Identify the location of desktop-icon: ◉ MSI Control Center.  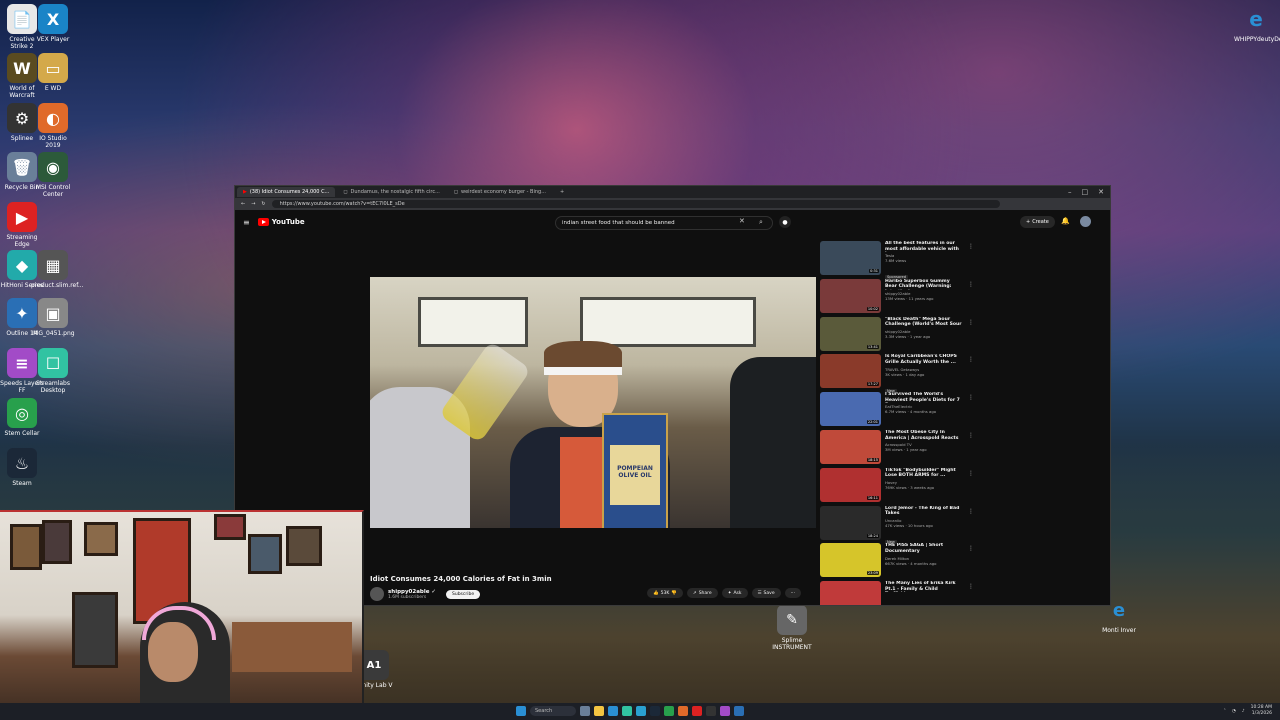
(53, 175).